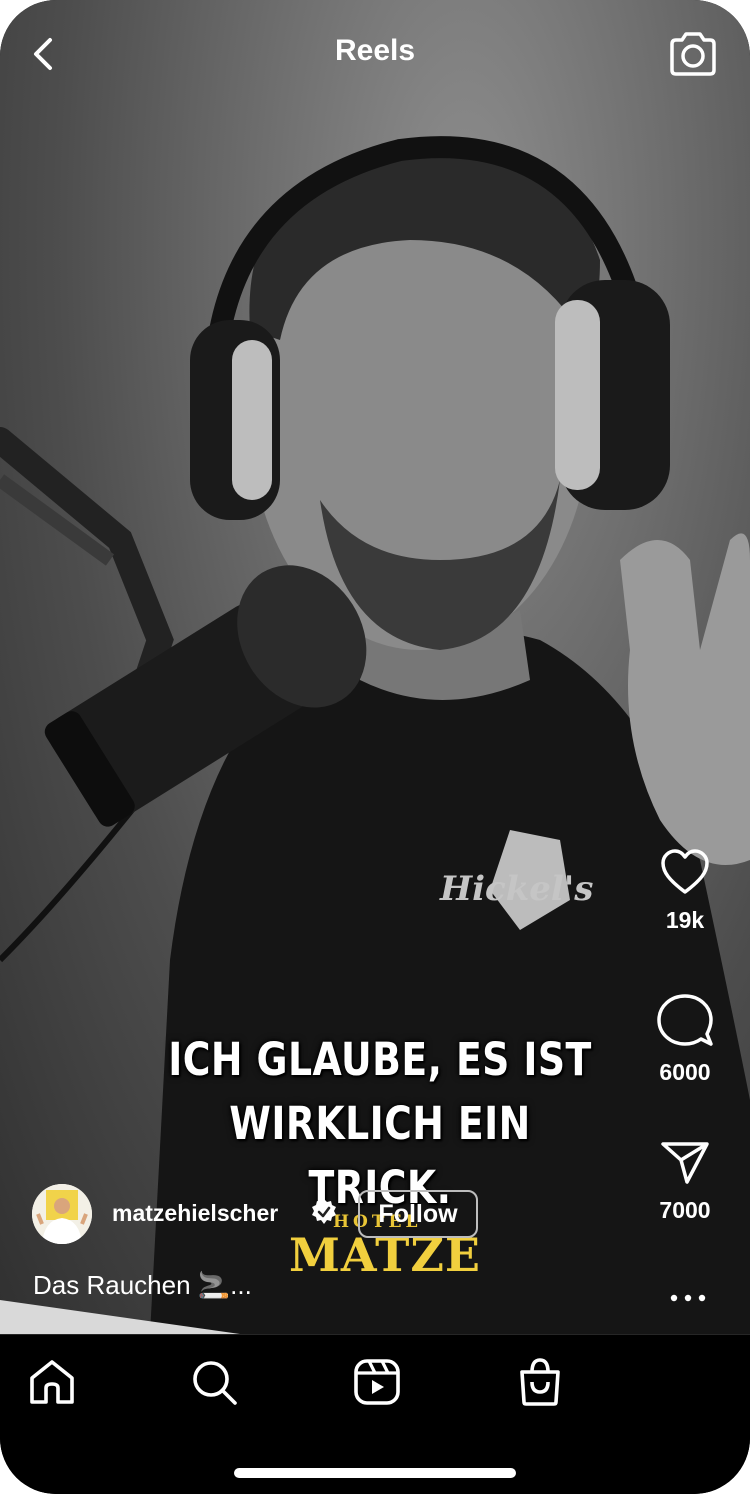 This screenshot has width=750, height=1494. Describe the element at coordinates (214, 1382) in the screenshot. I see `search-icon` at that location.